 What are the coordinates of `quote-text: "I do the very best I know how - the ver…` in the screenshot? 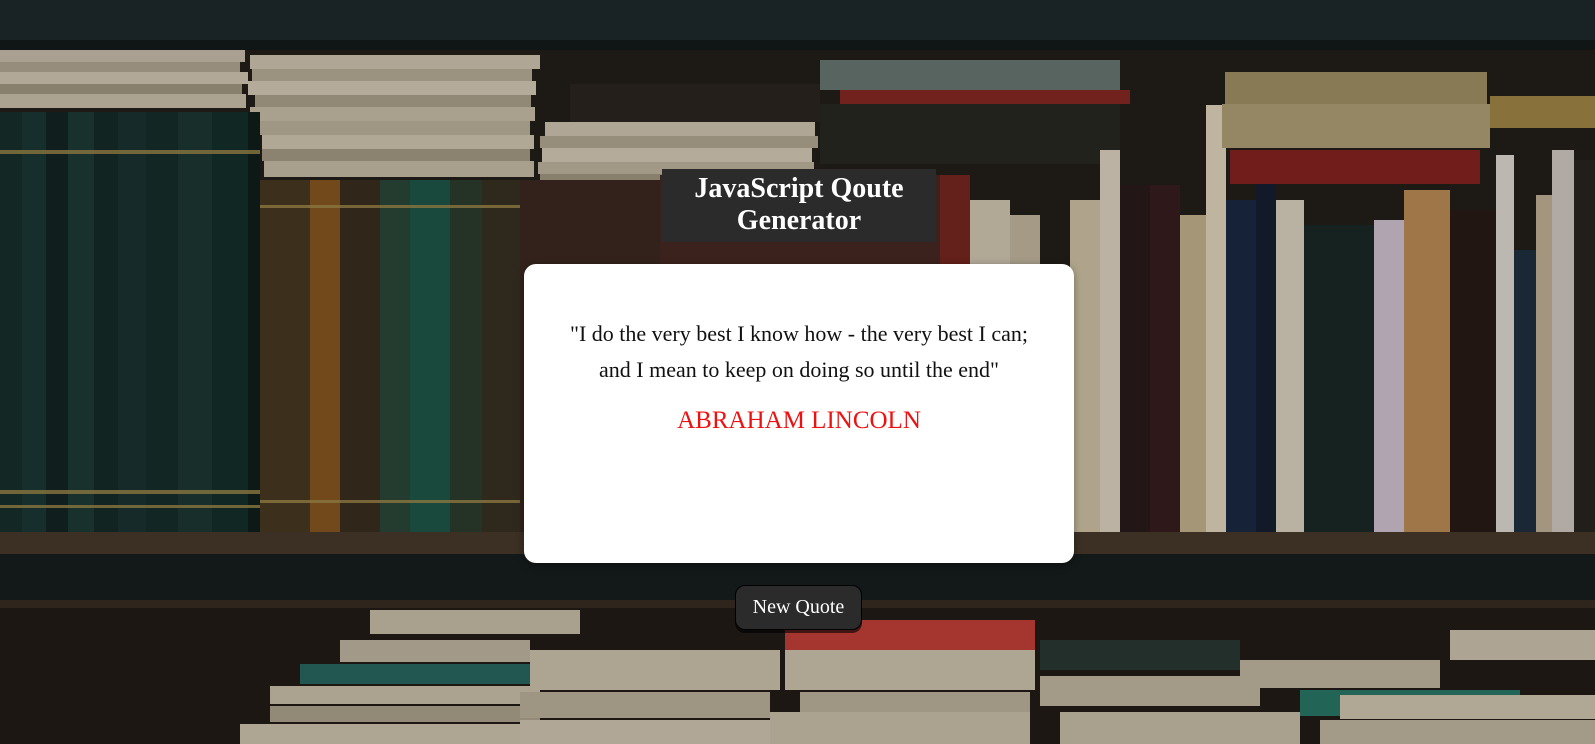 It's located at (798, 351).